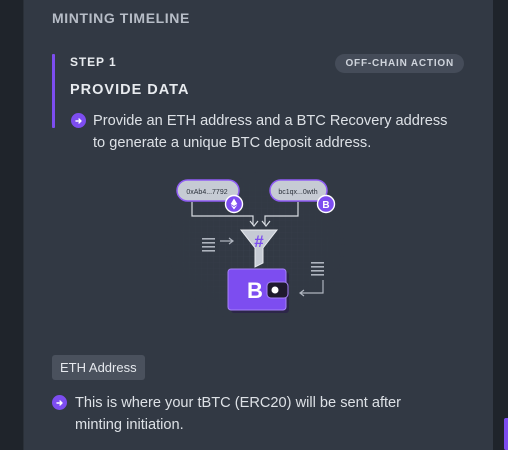 Image resolution: width=508 pixels, height=450 pixels. I want to click on section-title: MINTING TIMELINE, so click(121, 18).